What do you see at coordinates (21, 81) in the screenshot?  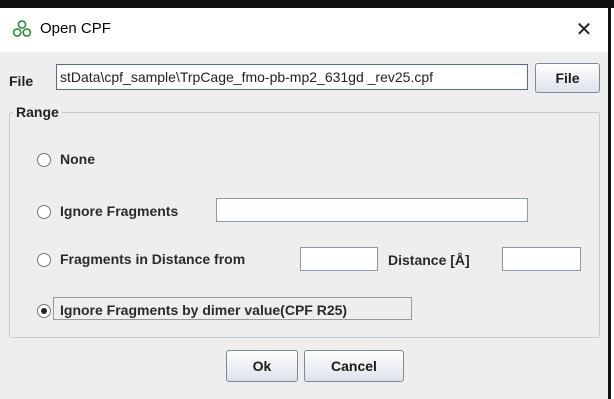 I see `file-label: File` at bounding box center [21, 81].